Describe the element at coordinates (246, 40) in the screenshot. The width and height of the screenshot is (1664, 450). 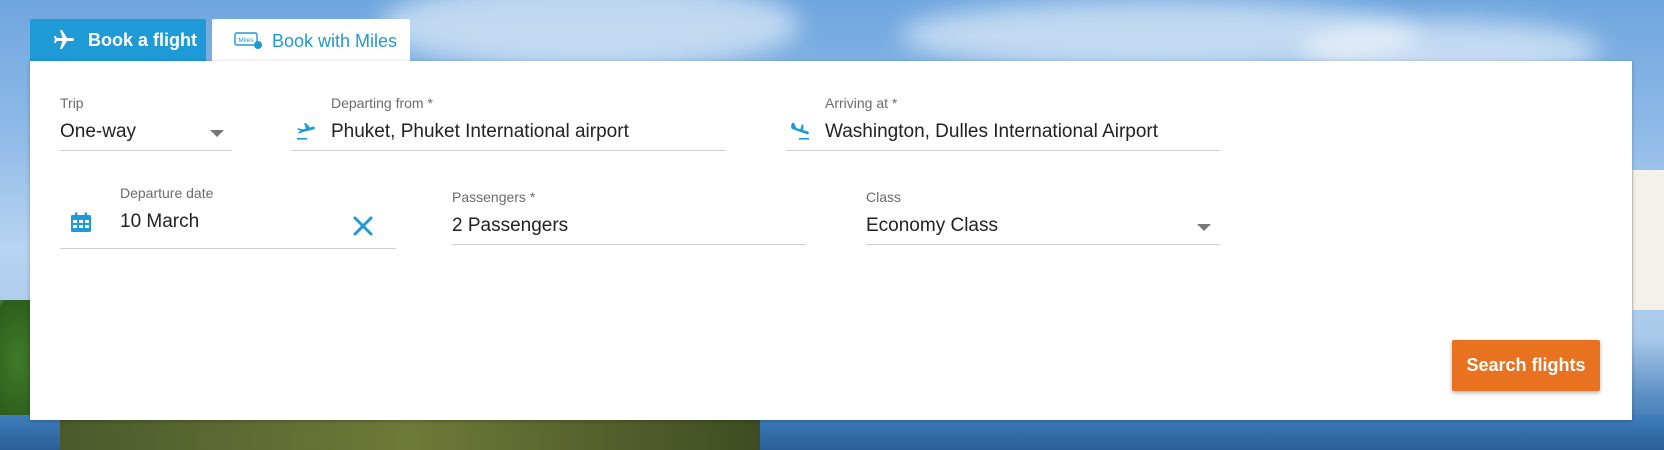
I see `svg-text: Miles` at that location.